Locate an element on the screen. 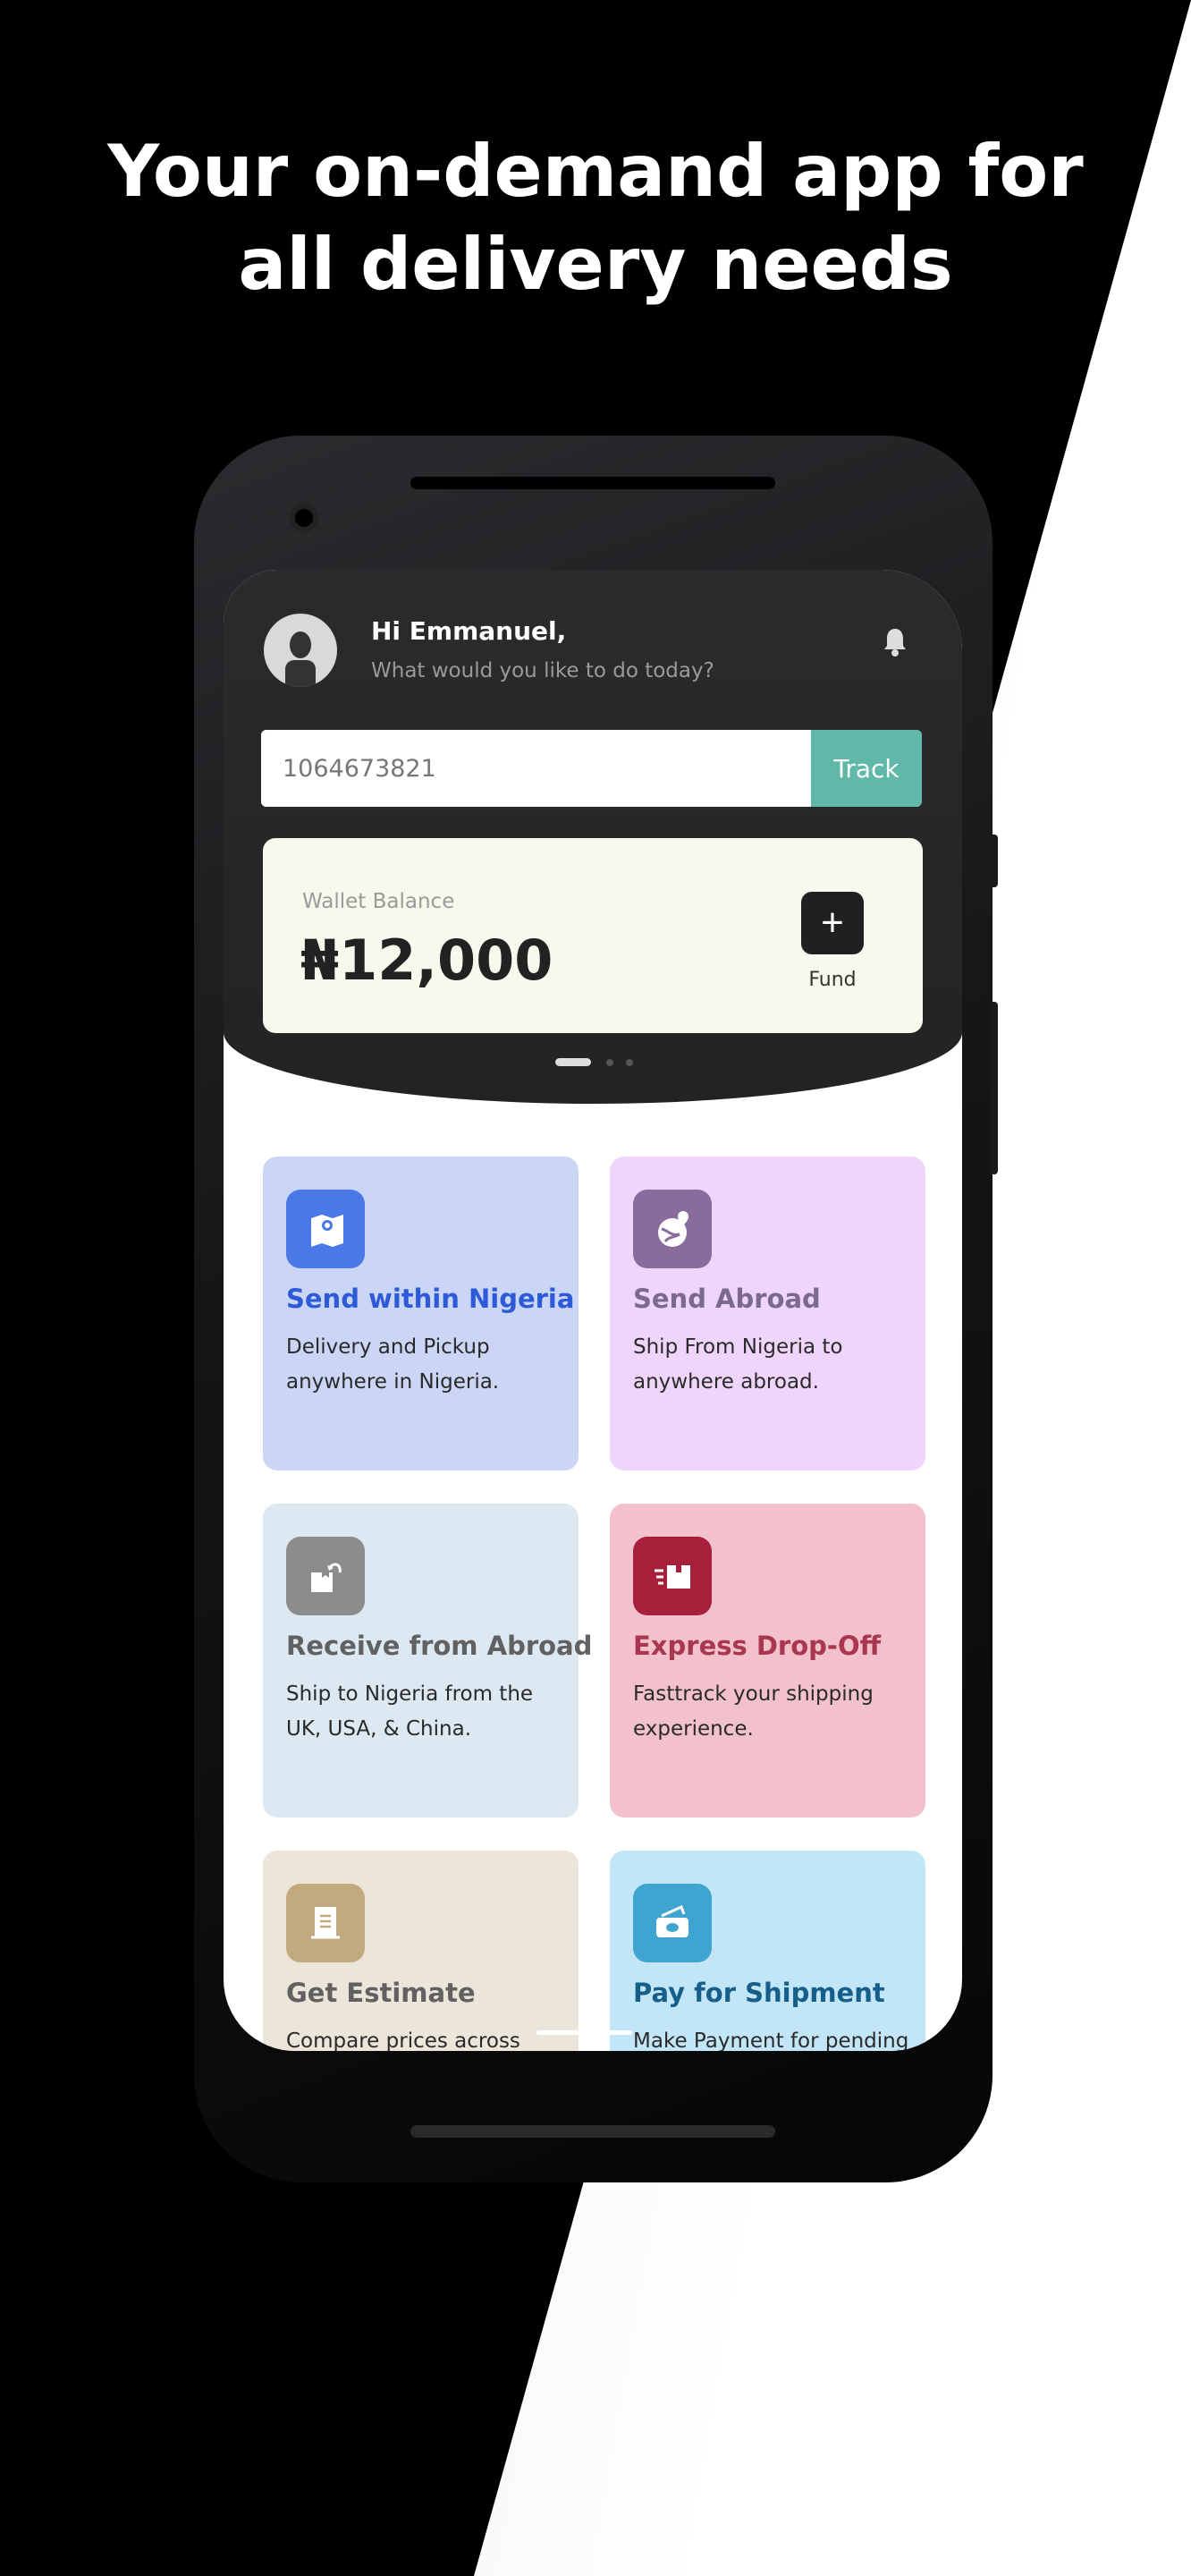  box-return-icon is located at coordinates (325, 1576).